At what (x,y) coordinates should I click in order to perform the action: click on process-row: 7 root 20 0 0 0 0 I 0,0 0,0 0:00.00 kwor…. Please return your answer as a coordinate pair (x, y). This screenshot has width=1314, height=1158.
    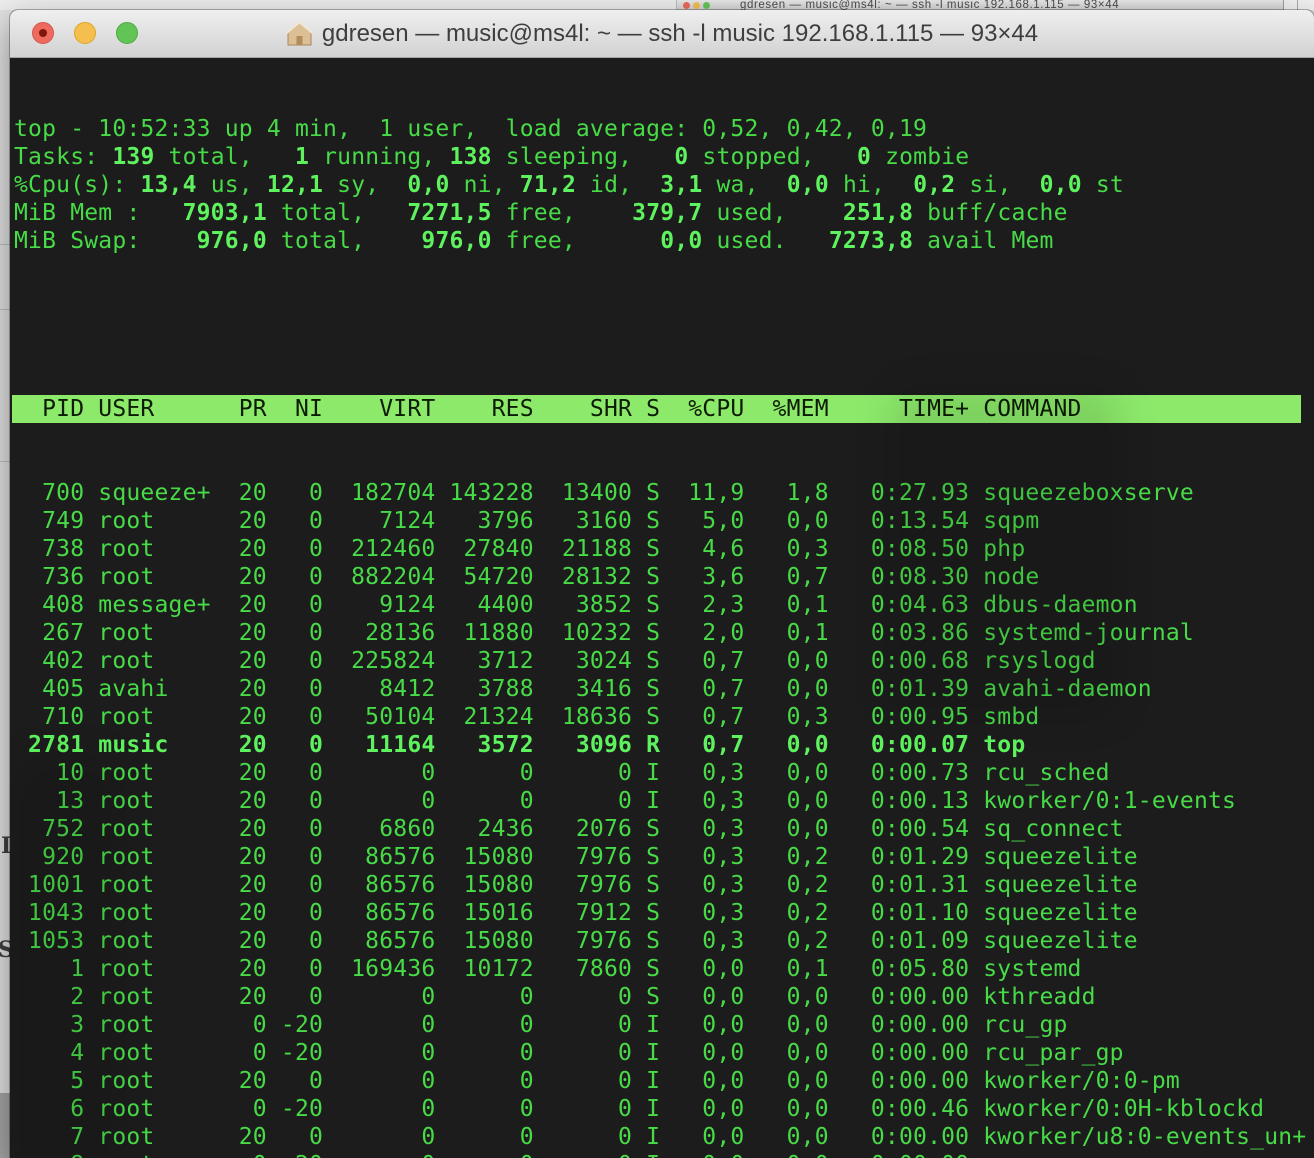
    Looking at the image, I should click on (660, 1137).